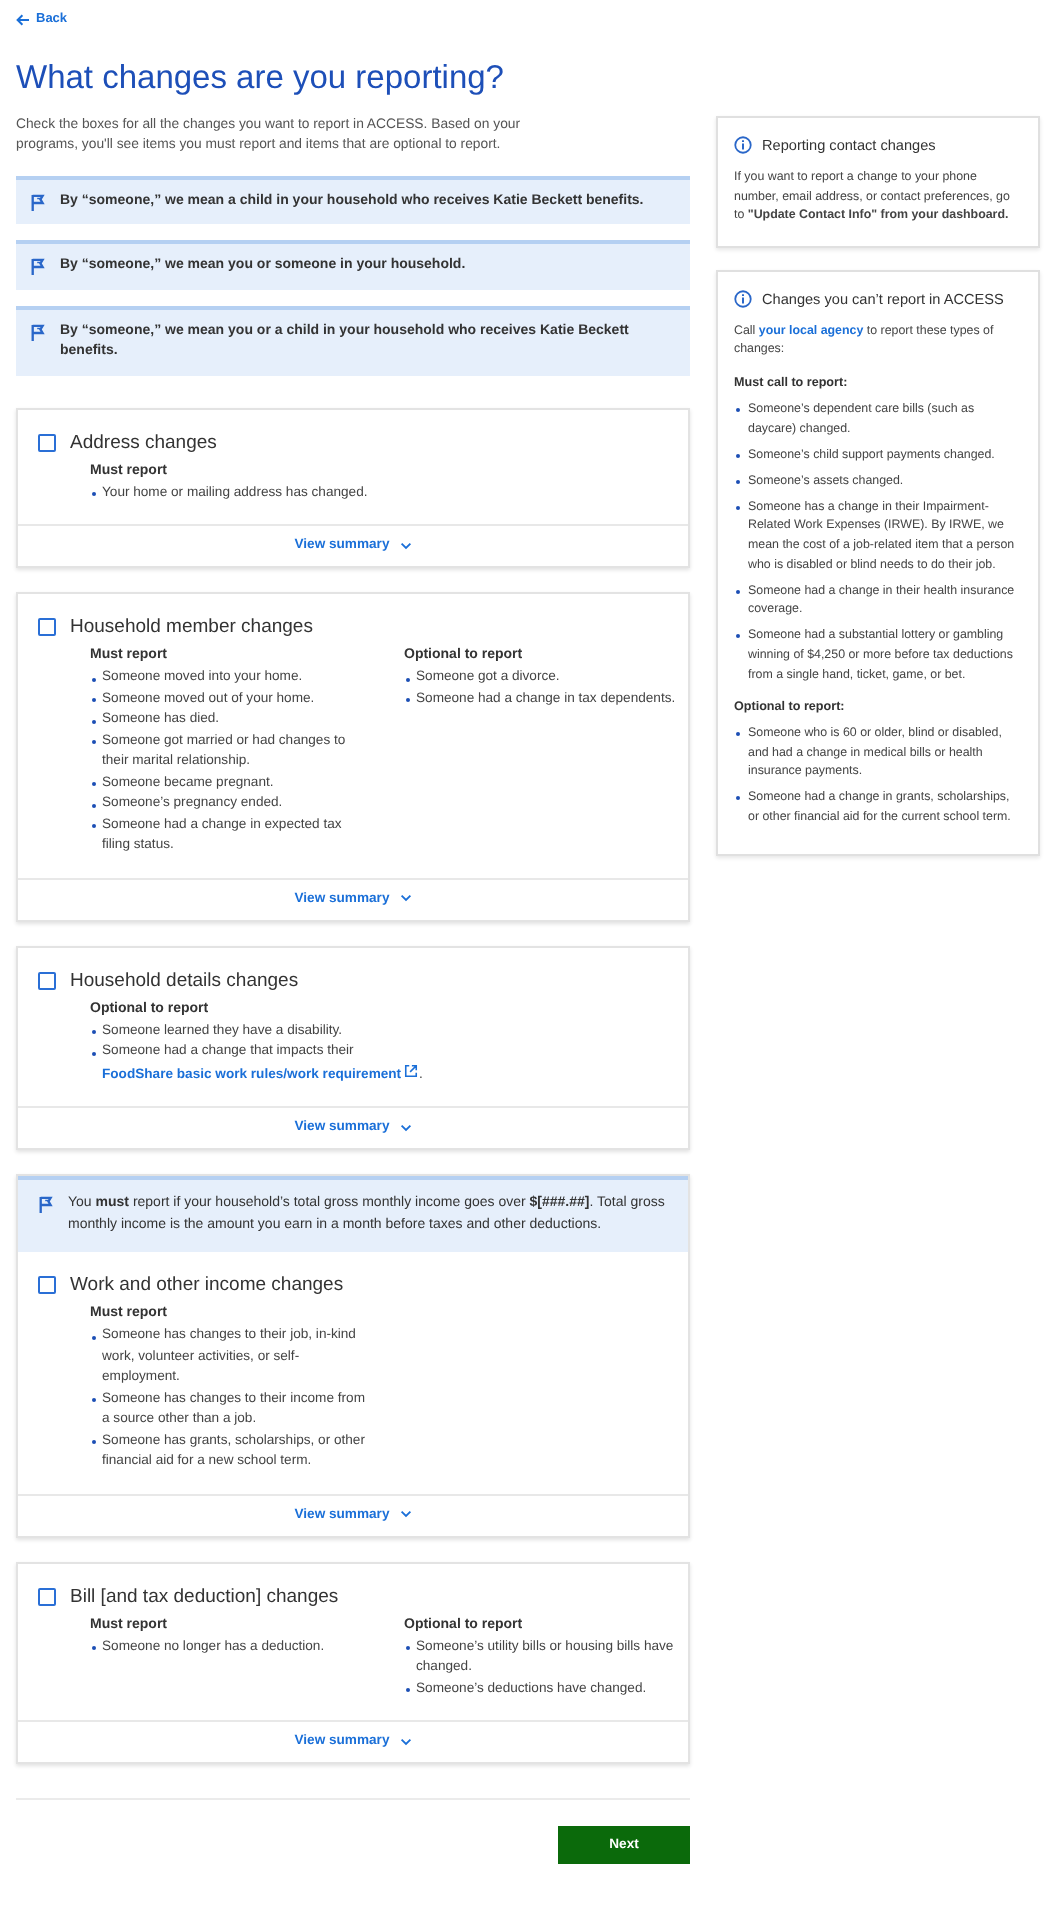 Image resolution: width=1050 pixels, height=1920 pixels. What do you see at coordinates (204, 1596) in the screenshot?
I see `card-title: Bill [and tax deduction] changes` at bounding box center [204, 1596].